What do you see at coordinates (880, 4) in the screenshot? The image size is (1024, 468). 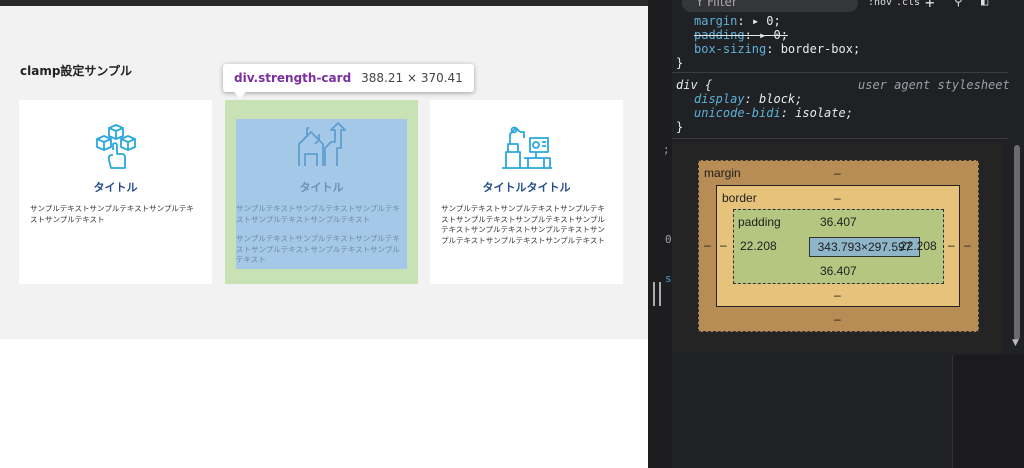 I see `hov-button: :hov` at bounding box center [880, 4].